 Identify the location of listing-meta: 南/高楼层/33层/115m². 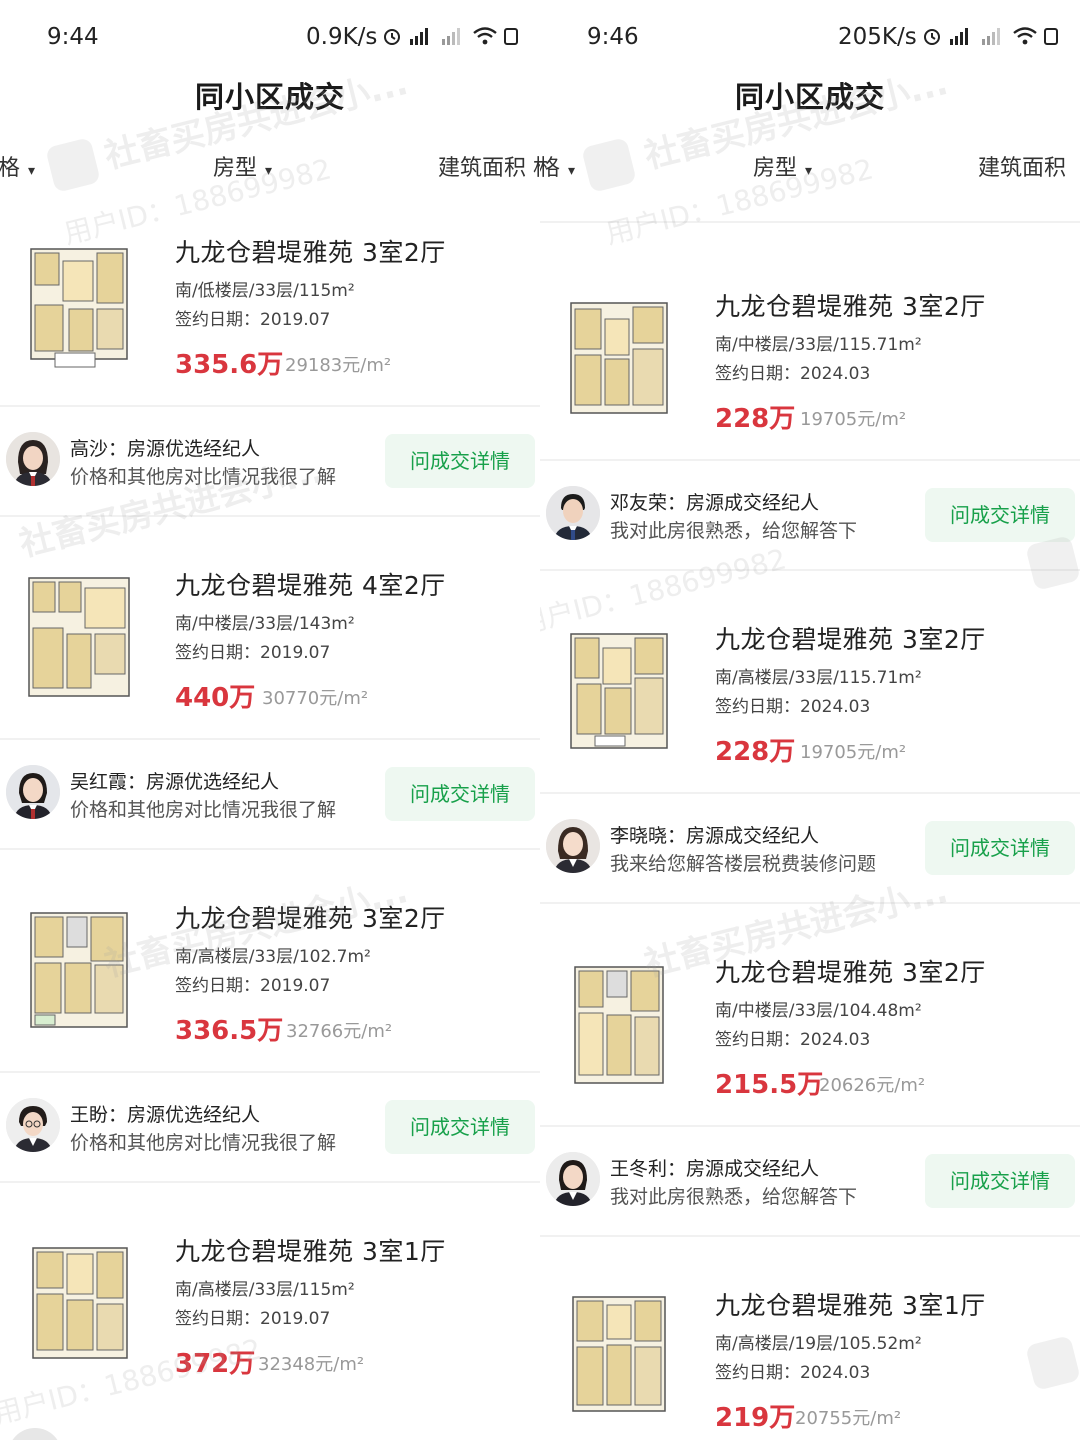
(265, 1290).